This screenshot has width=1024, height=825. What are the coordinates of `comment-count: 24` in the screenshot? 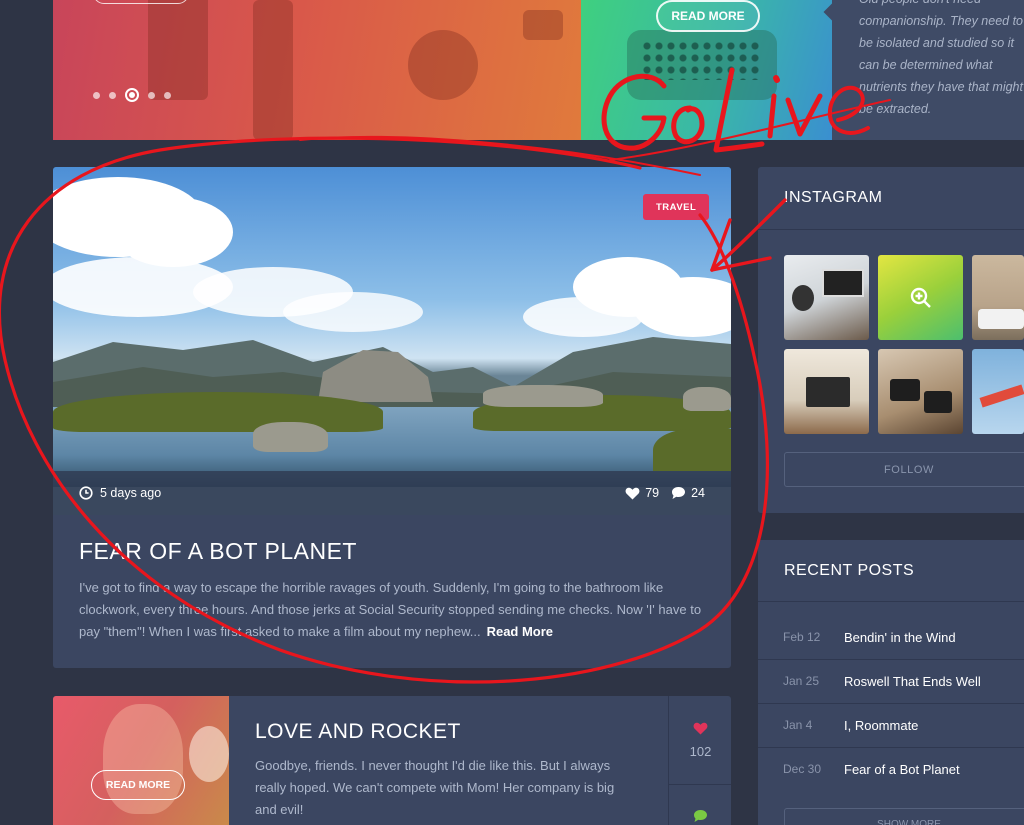 It's located at (698, 493).